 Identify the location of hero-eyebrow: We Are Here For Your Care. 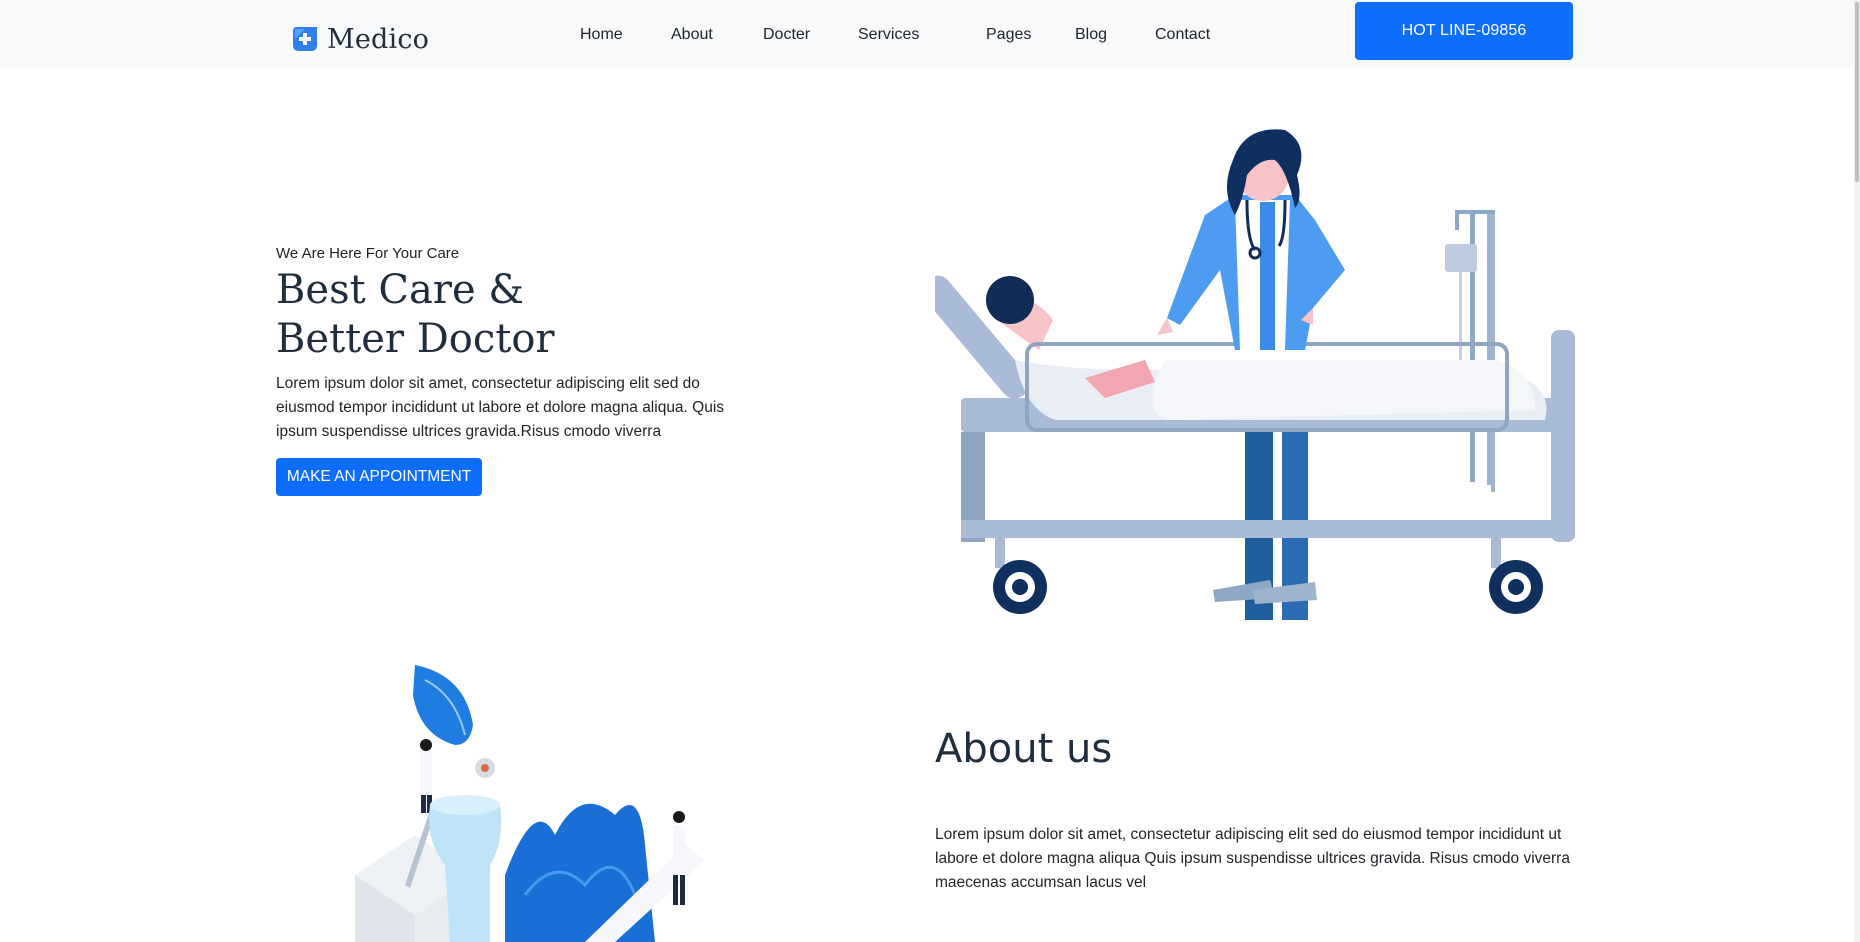
(368, 253).